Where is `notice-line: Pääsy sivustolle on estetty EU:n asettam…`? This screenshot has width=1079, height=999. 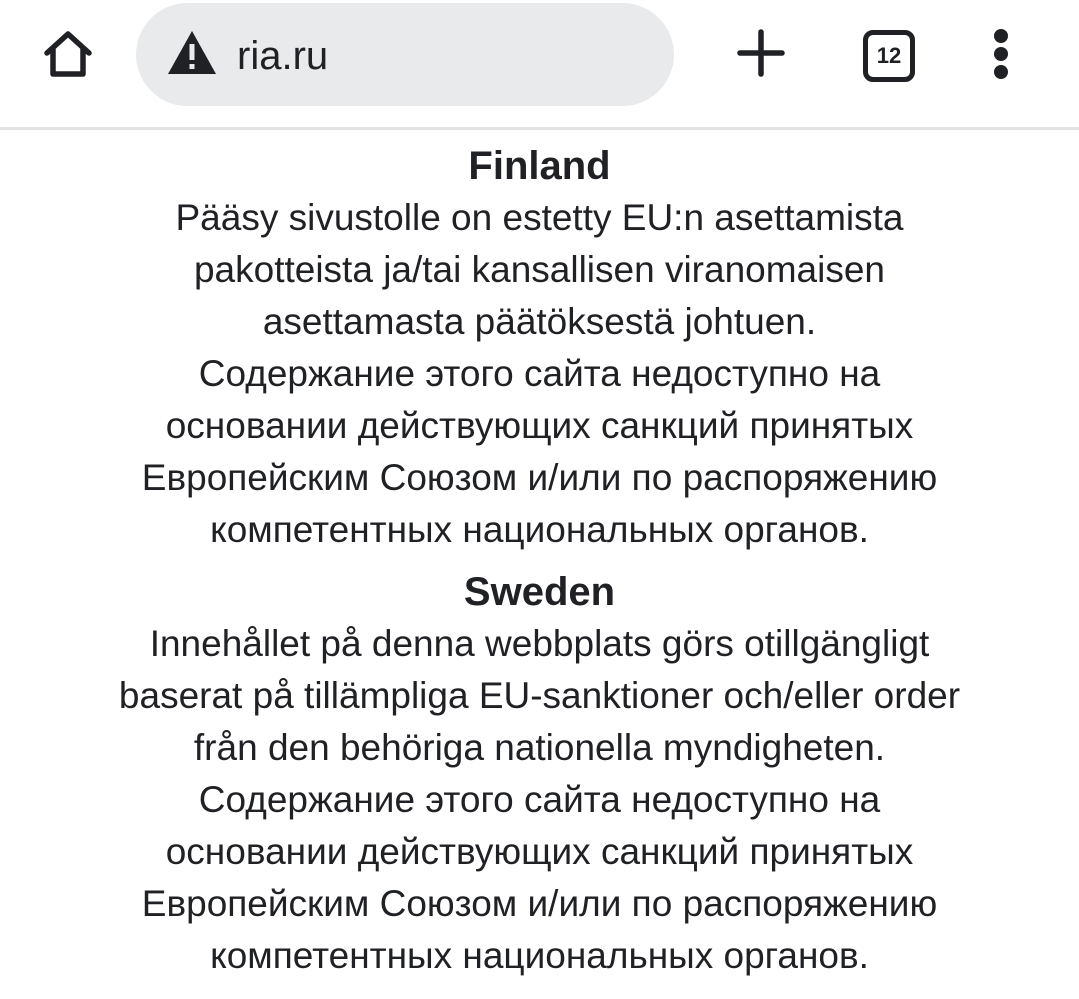 notice-line: Pääsy sivustolle on estetty EU:n asettam… is located at coordinates (539, 217).